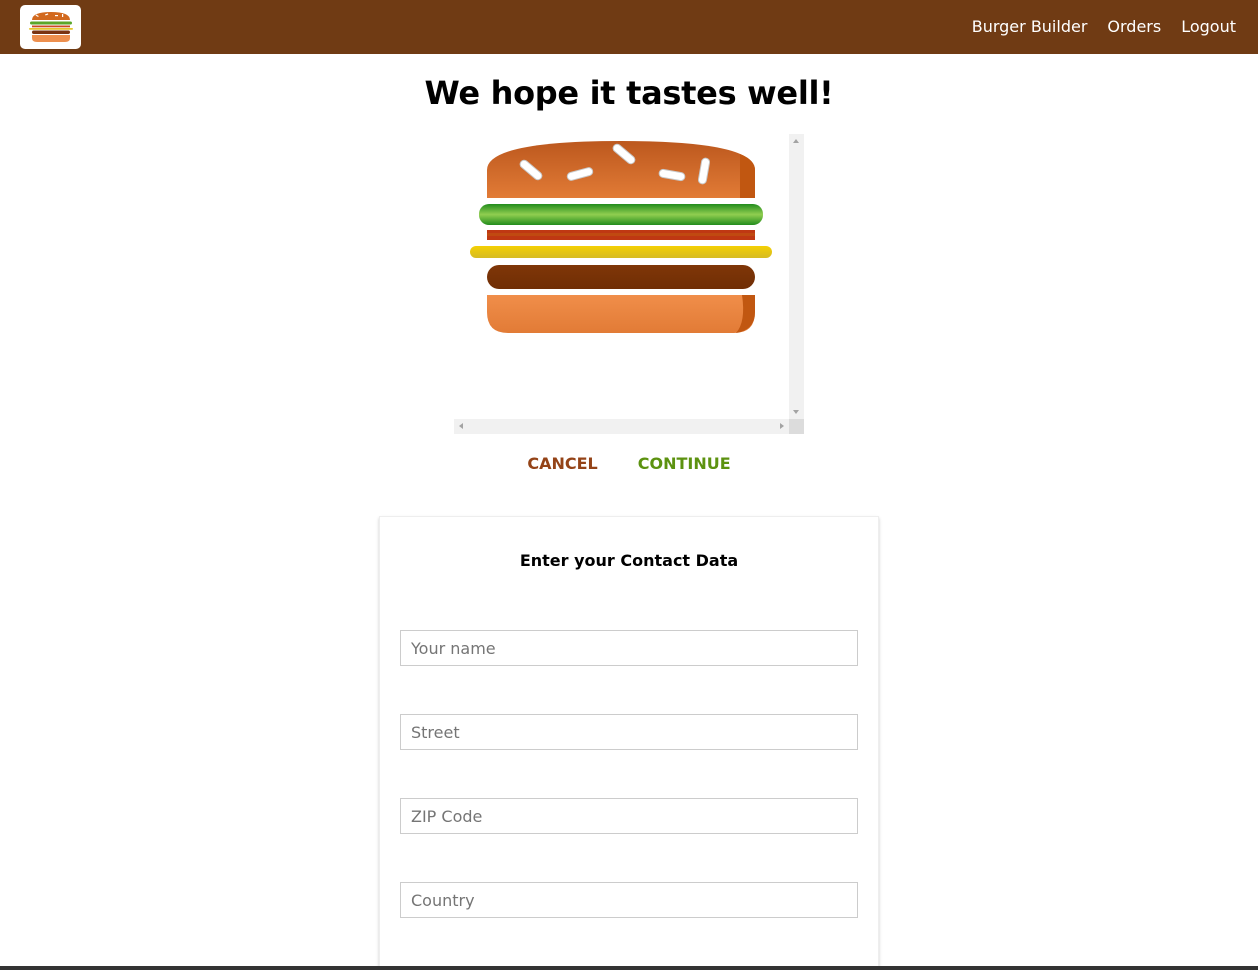 This screenshot has height=970, width=1258. Describe the element at coordinates (621, 426) in the screenshot. I see `horizontal-scrollbar` at that location.